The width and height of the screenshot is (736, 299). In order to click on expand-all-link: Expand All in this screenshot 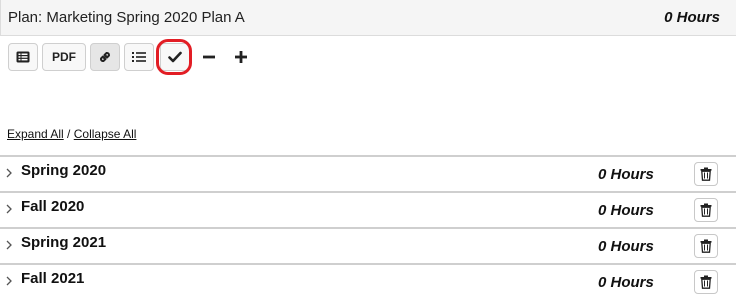, I will do `click(35, 134)`.